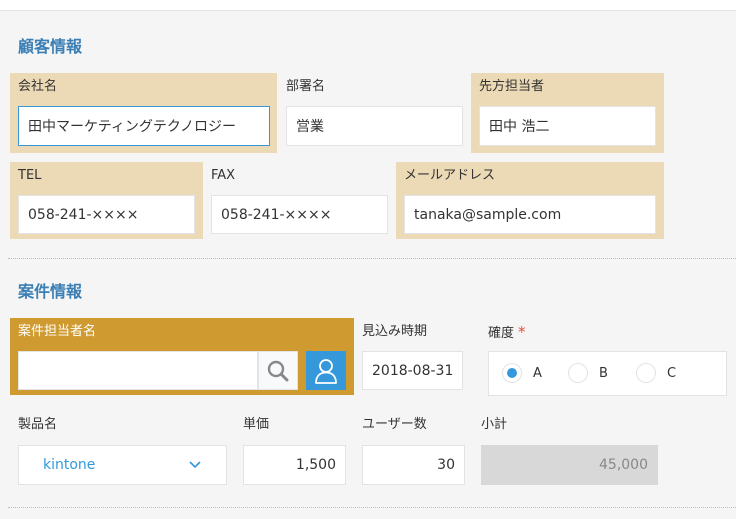 Image resolution: width=736 pixels, height=519 pixels. Describe the element at coordinates (38, 86) in the screenshot. I see `company-label: 会社名` at that location.